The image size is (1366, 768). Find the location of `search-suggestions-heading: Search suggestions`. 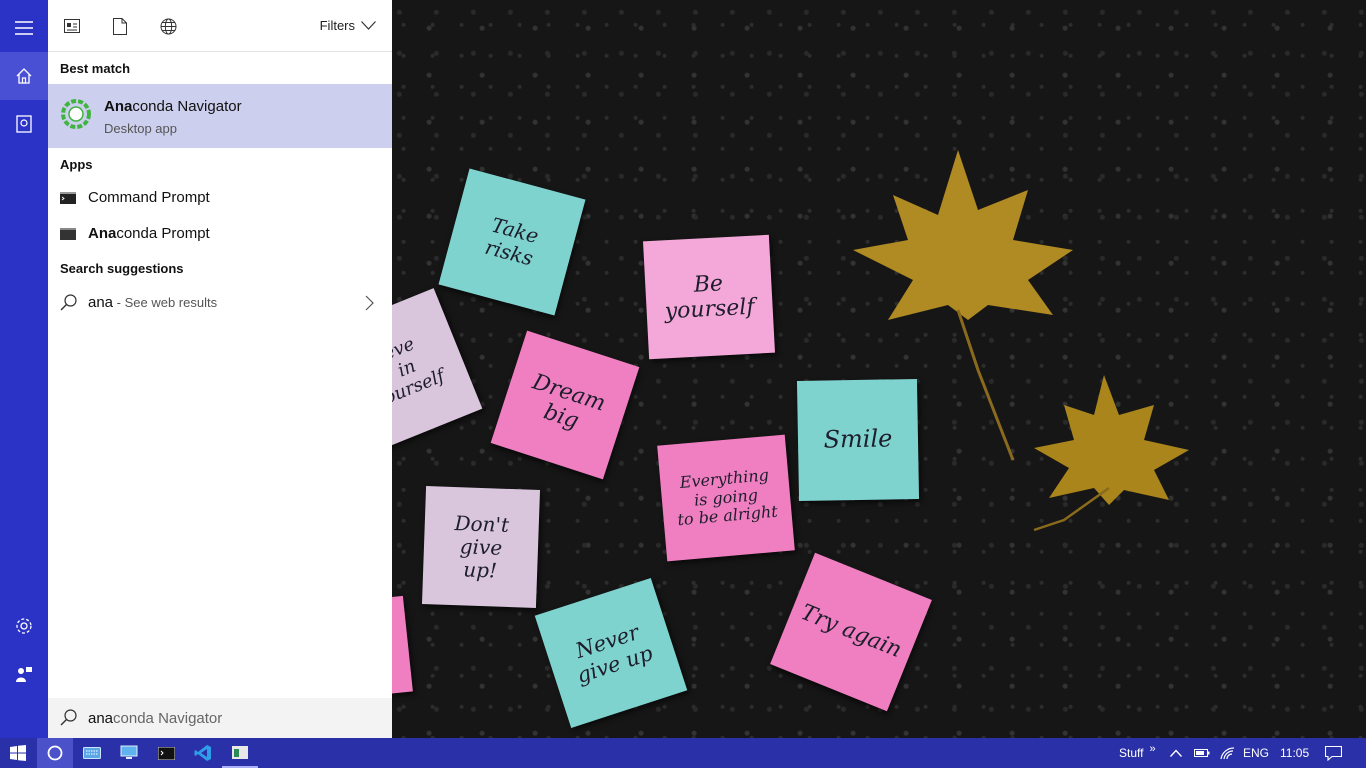

search-suggestions-heading: Search suggestions is located at coordinates (122, 268).